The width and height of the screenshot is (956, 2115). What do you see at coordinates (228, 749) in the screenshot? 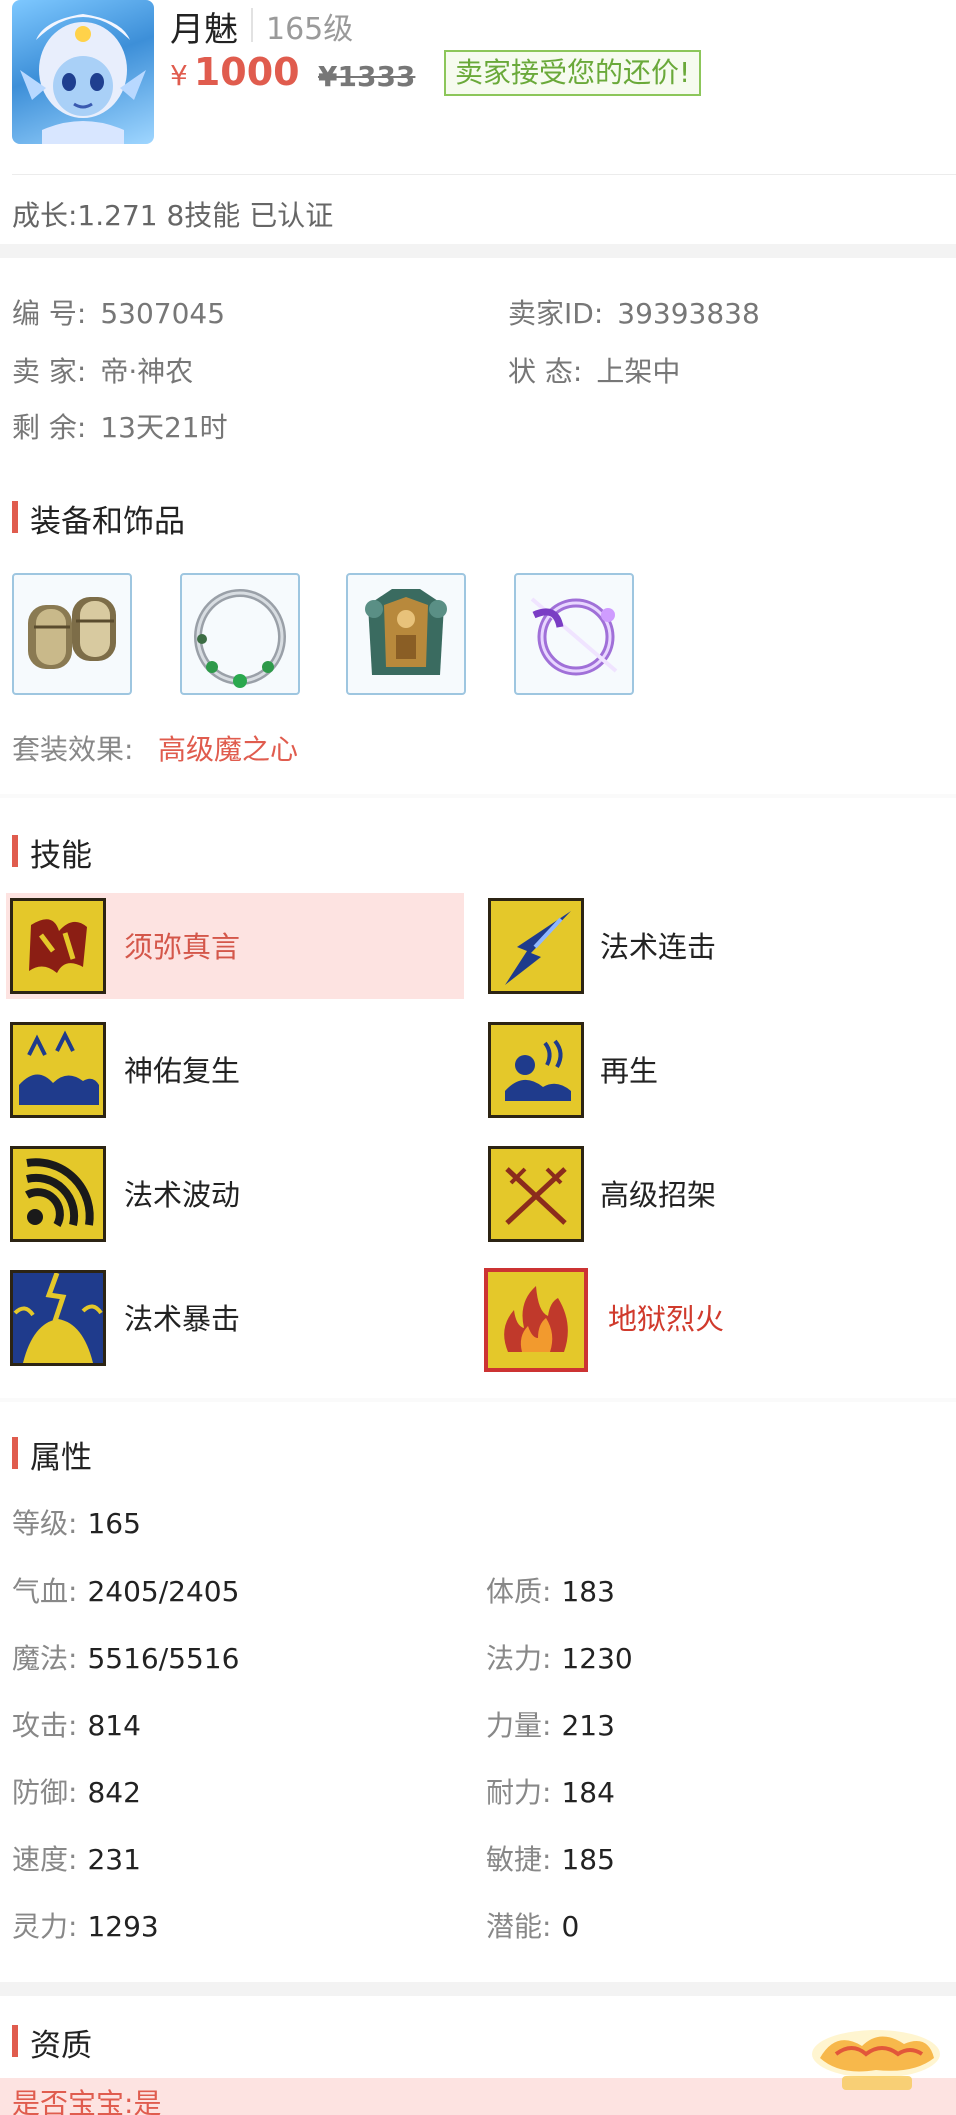
I see `set-effect-value: 高级魔之心` at bounding box center [228, 749].